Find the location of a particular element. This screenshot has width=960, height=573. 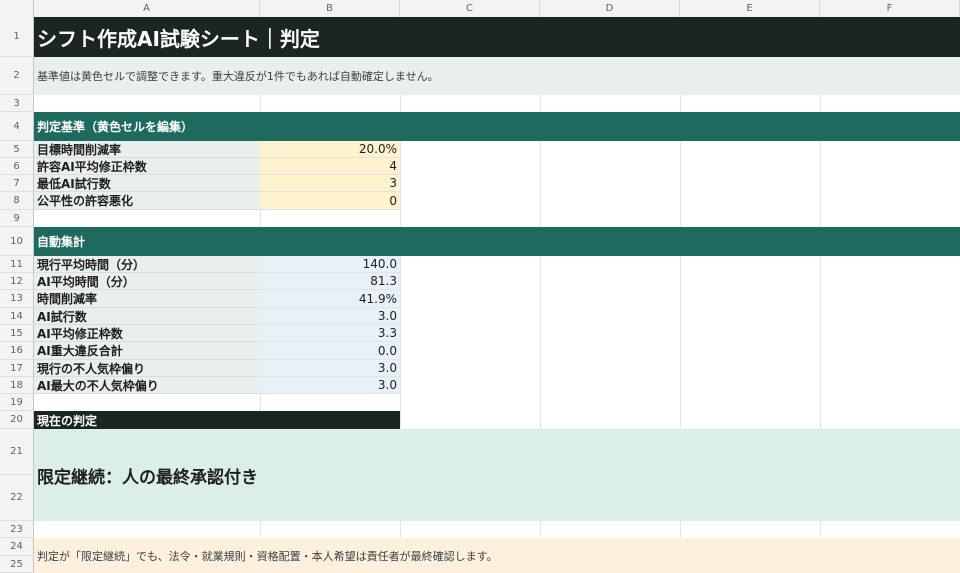

summary-label-ai-major-violations: AI重大違反合計 is located at coordinates (147, 351).